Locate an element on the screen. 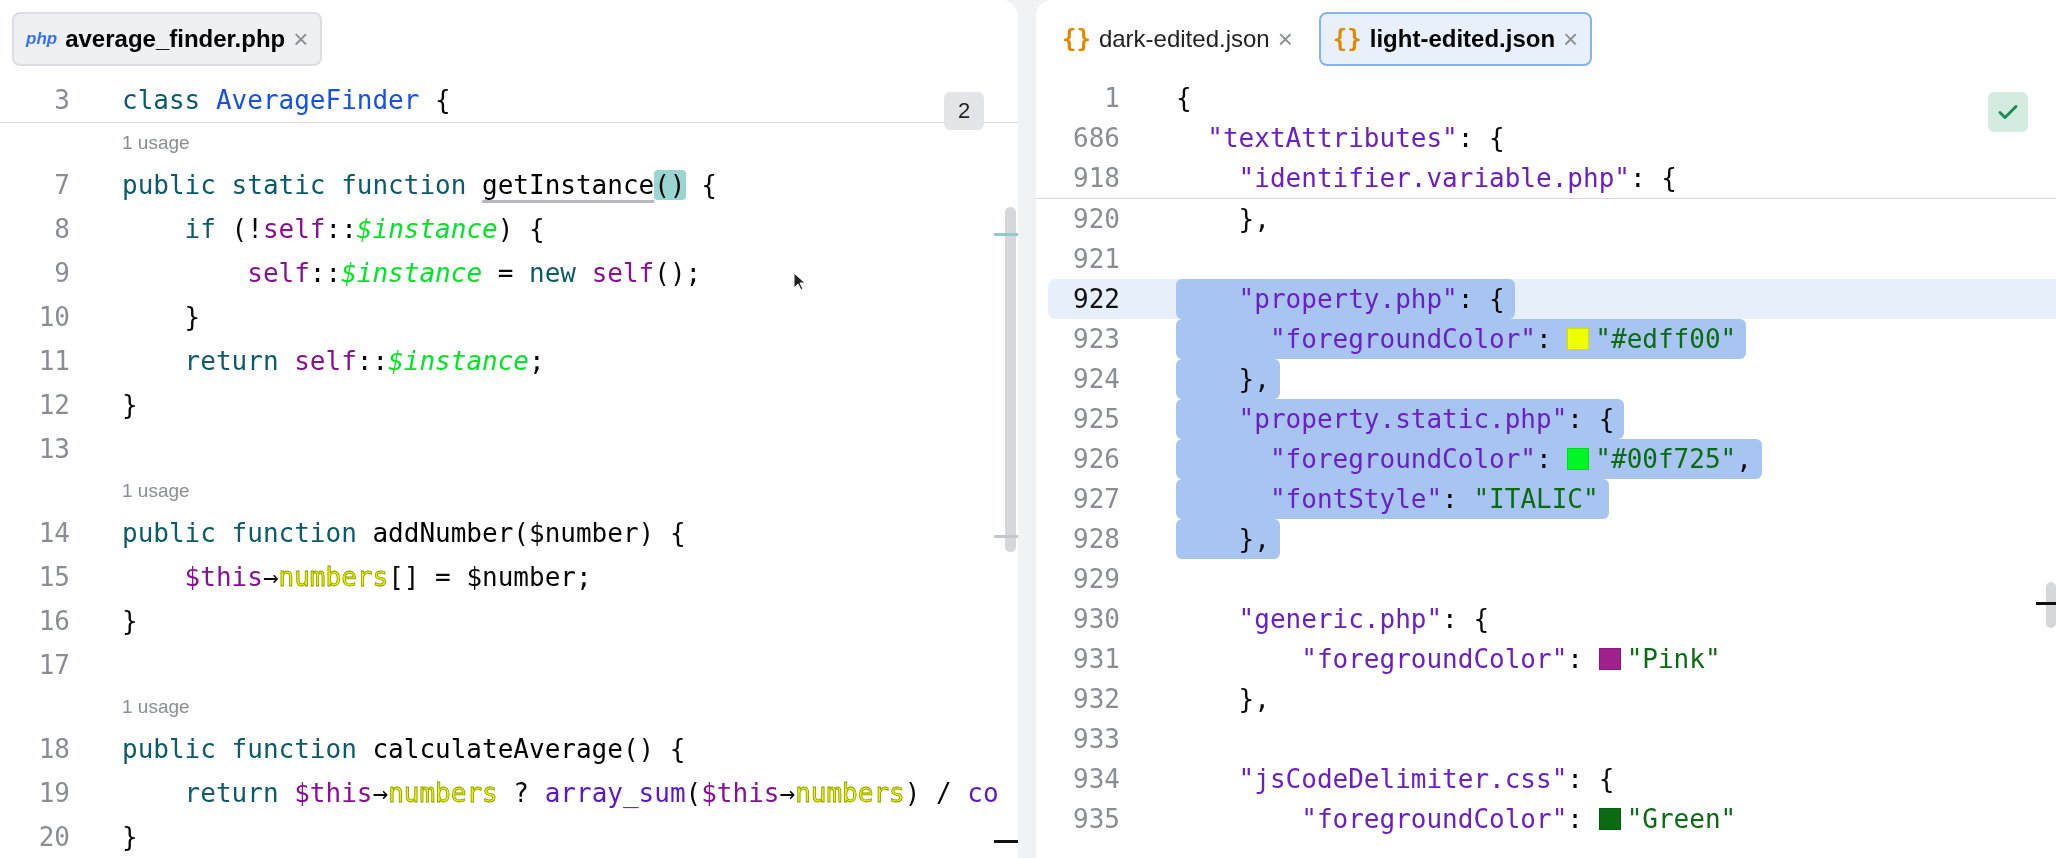  code-line: "property.php": { is located at coordinates (1371, 299).